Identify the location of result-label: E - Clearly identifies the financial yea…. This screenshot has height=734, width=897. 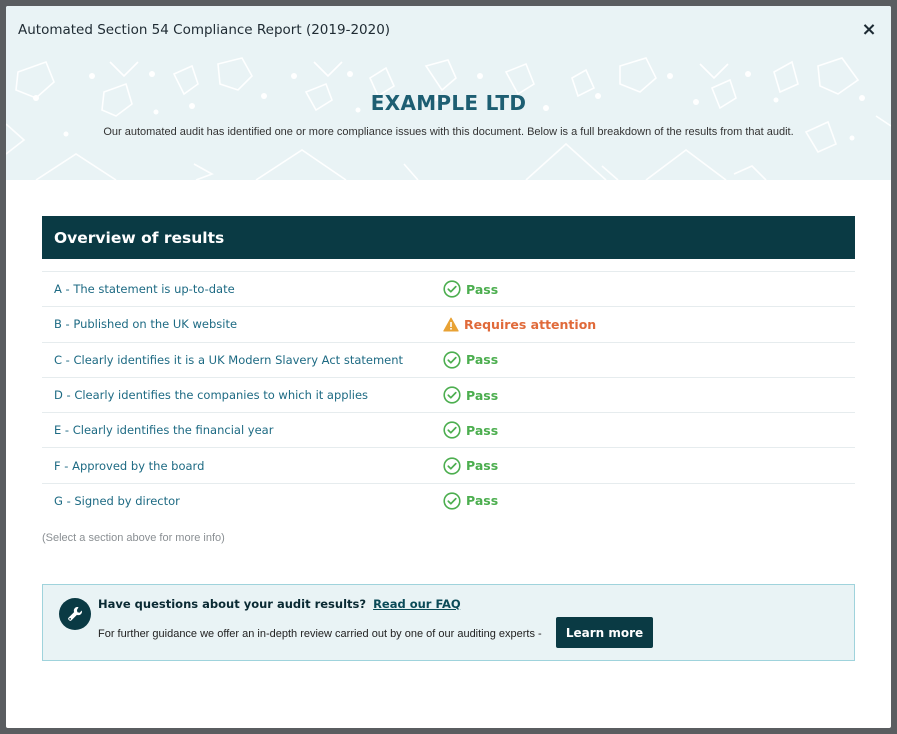
(242, 430).